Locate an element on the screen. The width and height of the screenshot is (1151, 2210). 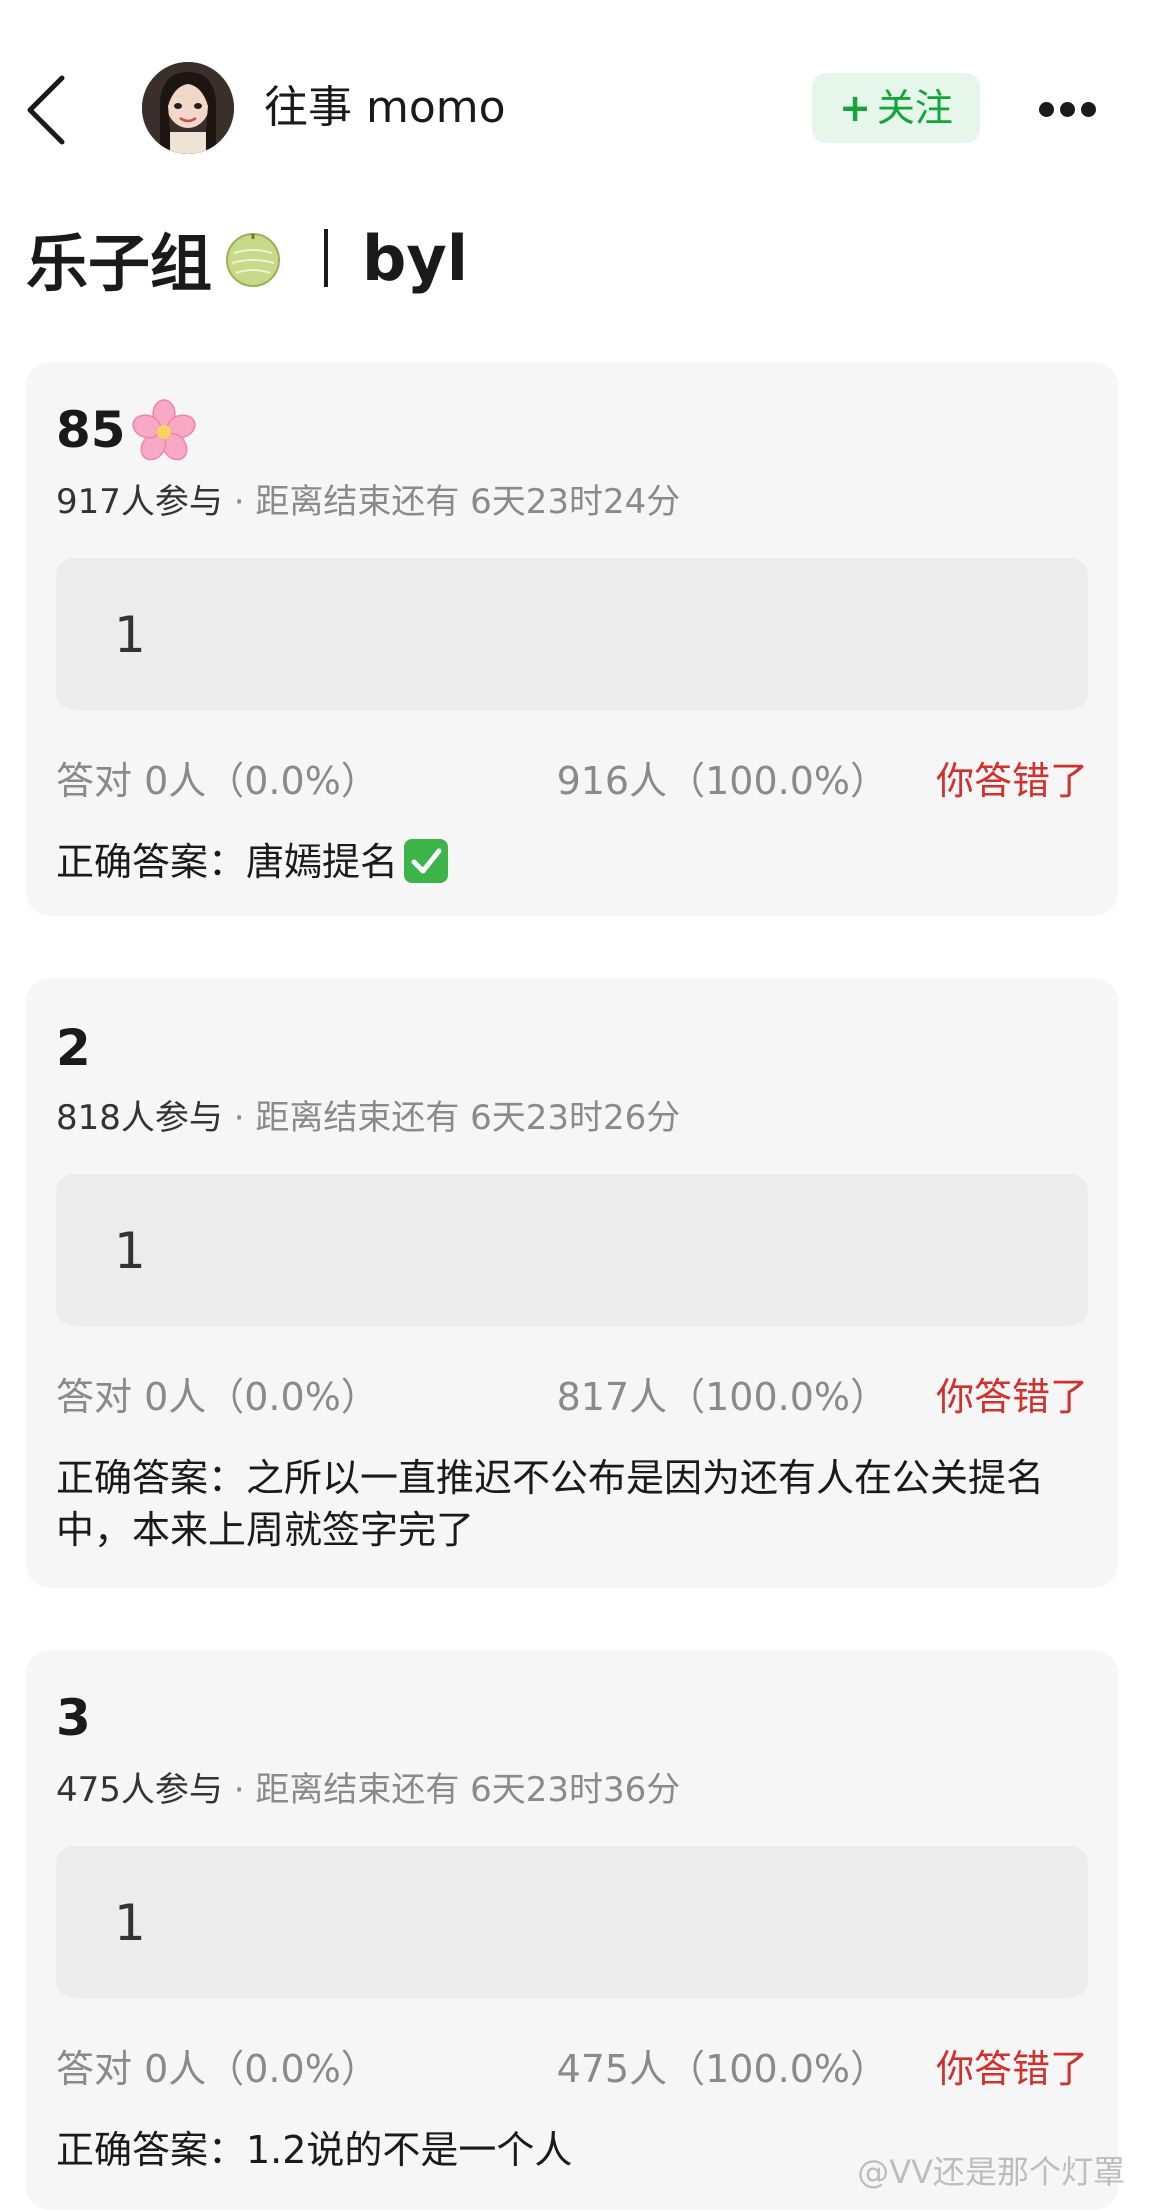
quiz-title: 2 is located at coordinates (73, 1048).